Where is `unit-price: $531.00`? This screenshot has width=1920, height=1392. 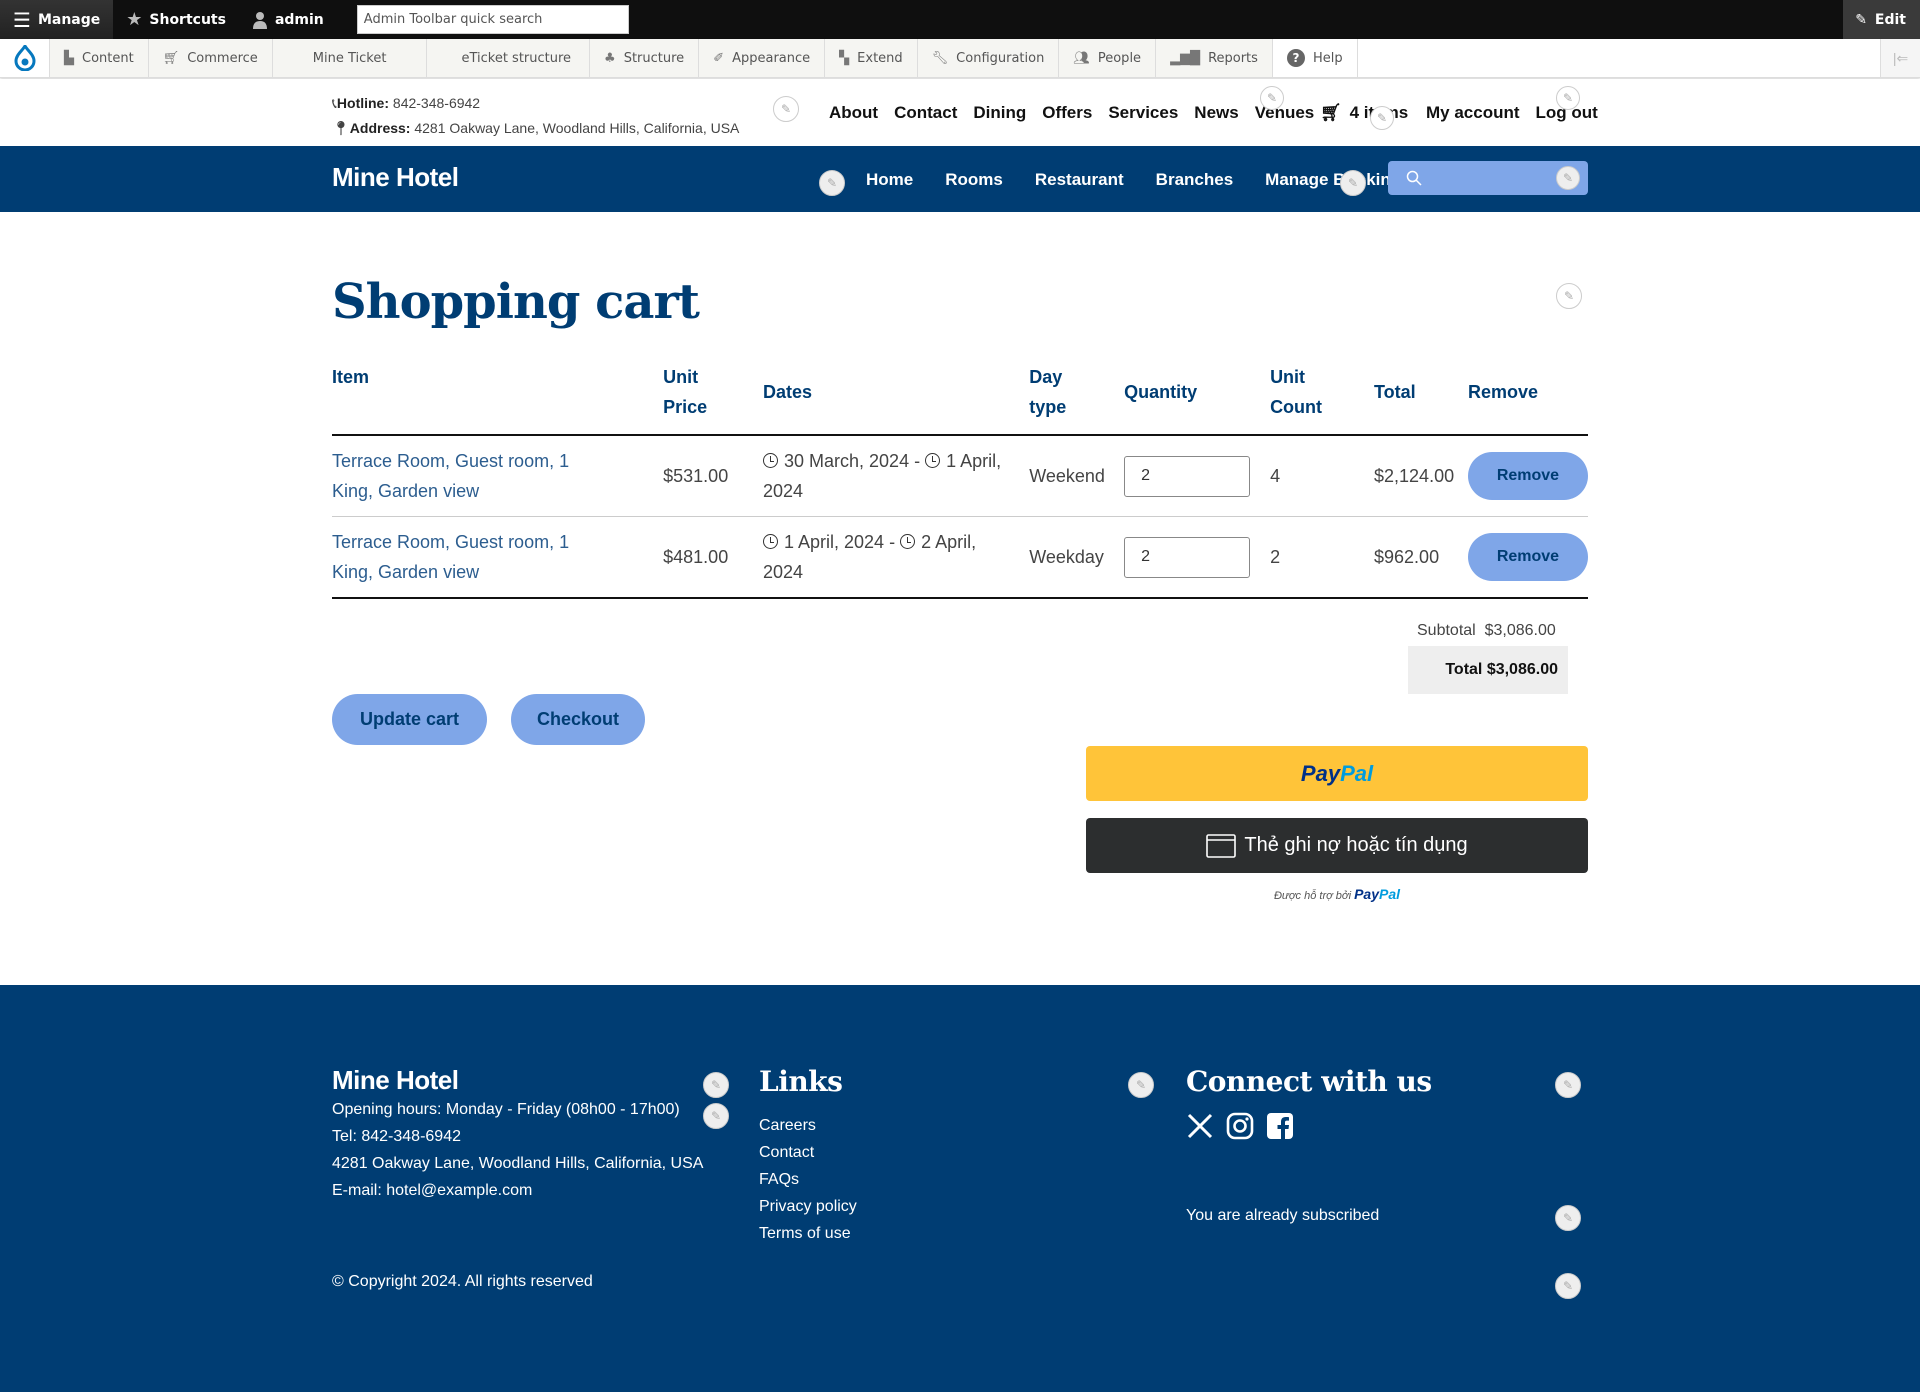
unit-price: $531.00 is located at coordinates (713, 476).